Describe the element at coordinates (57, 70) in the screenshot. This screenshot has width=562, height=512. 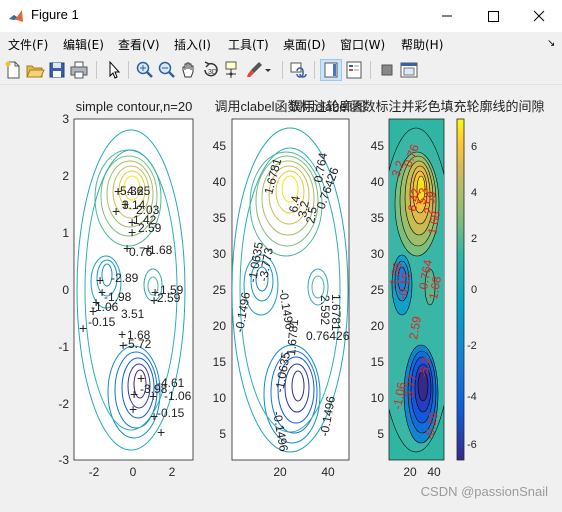
I see `save-icon` at that location.